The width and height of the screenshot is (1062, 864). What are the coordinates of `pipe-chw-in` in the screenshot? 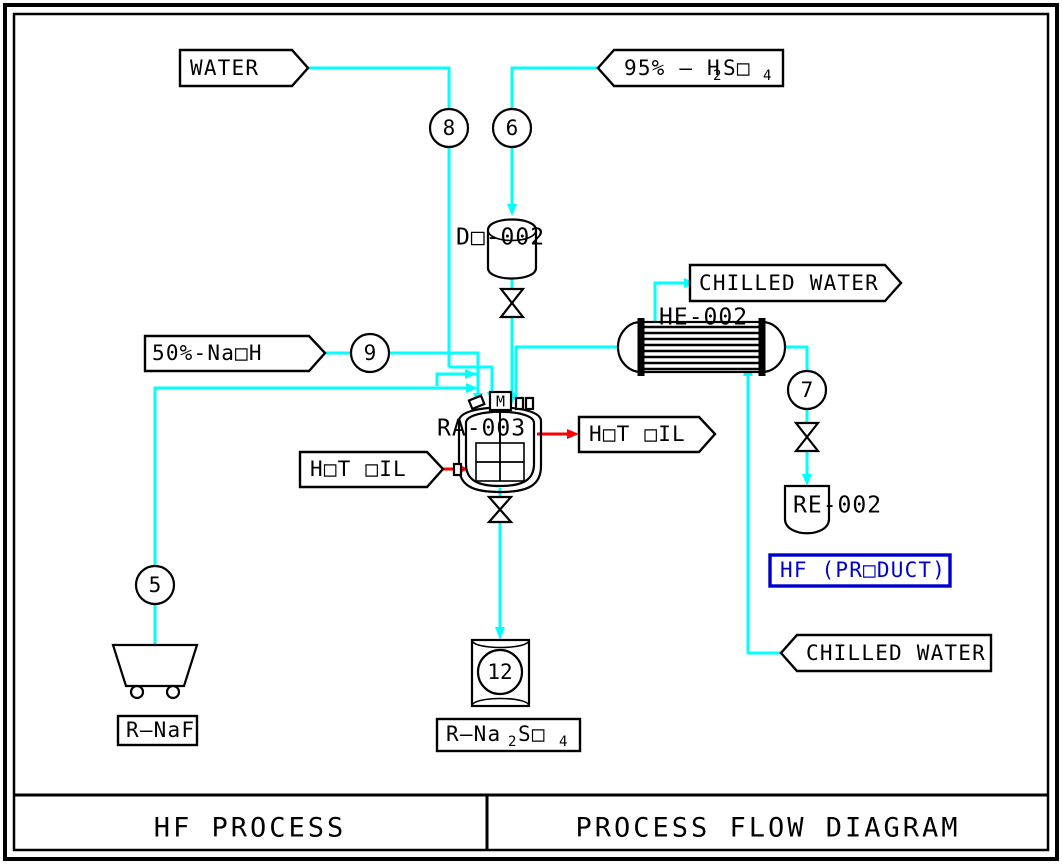 It's located at (763, 512).